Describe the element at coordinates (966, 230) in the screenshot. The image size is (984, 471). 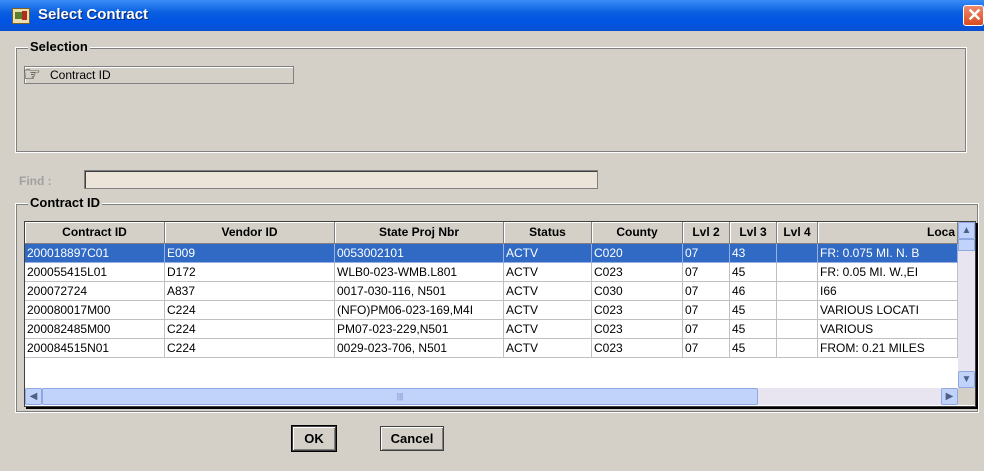
I see `scroll-up-button: ▲` at that location.